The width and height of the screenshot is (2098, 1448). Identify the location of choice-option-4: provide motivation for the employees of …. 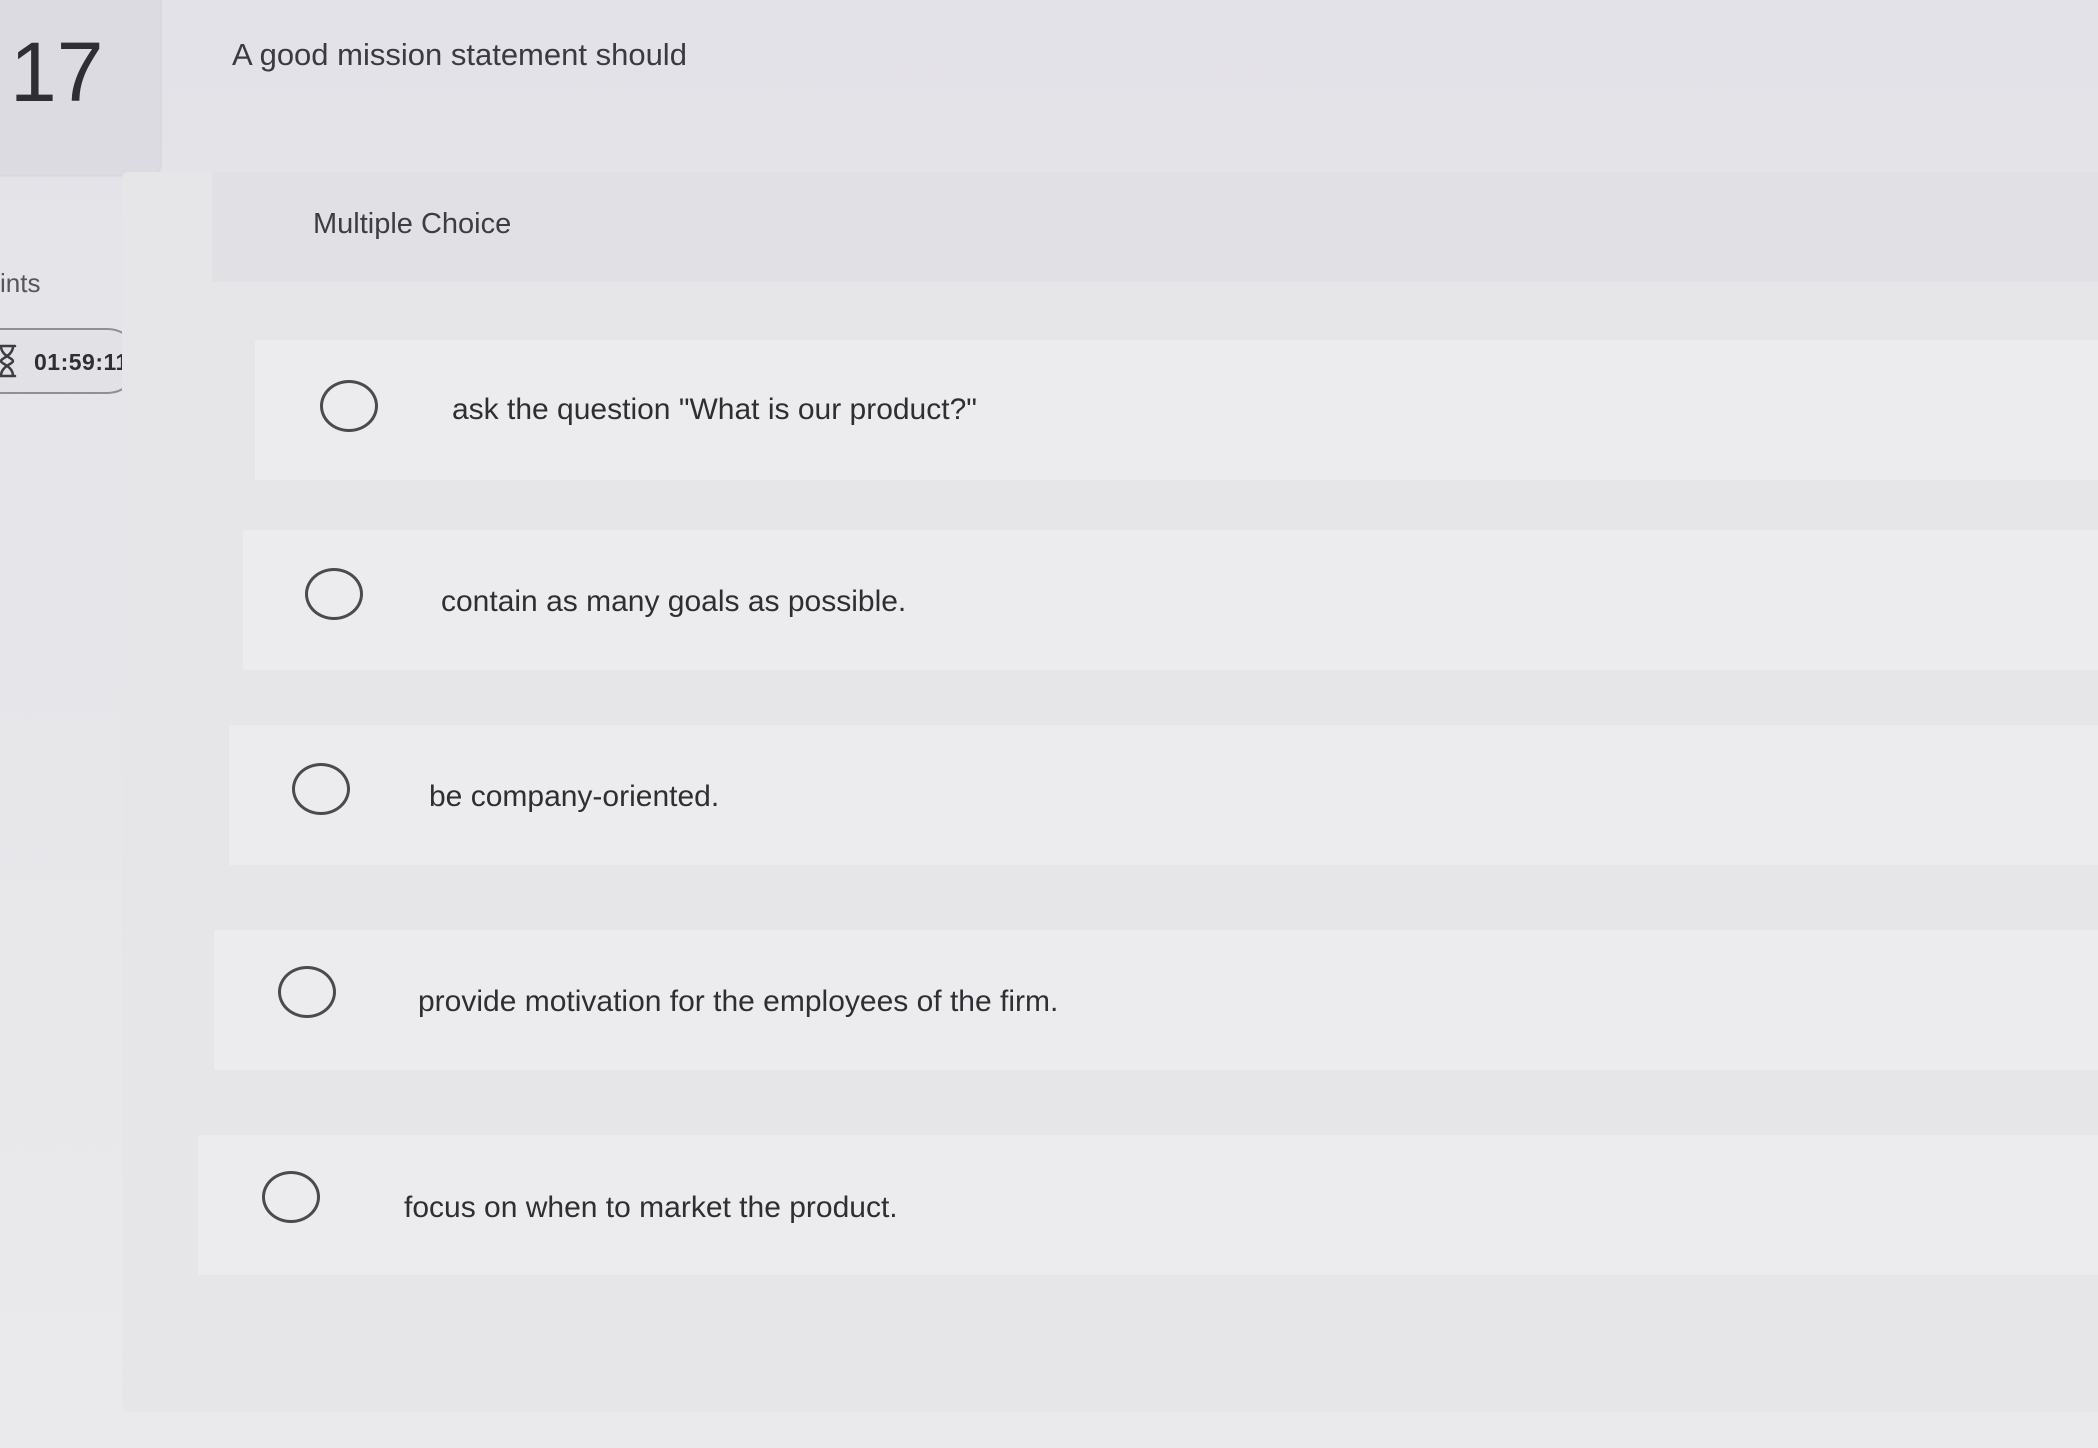
(1156, 1000).